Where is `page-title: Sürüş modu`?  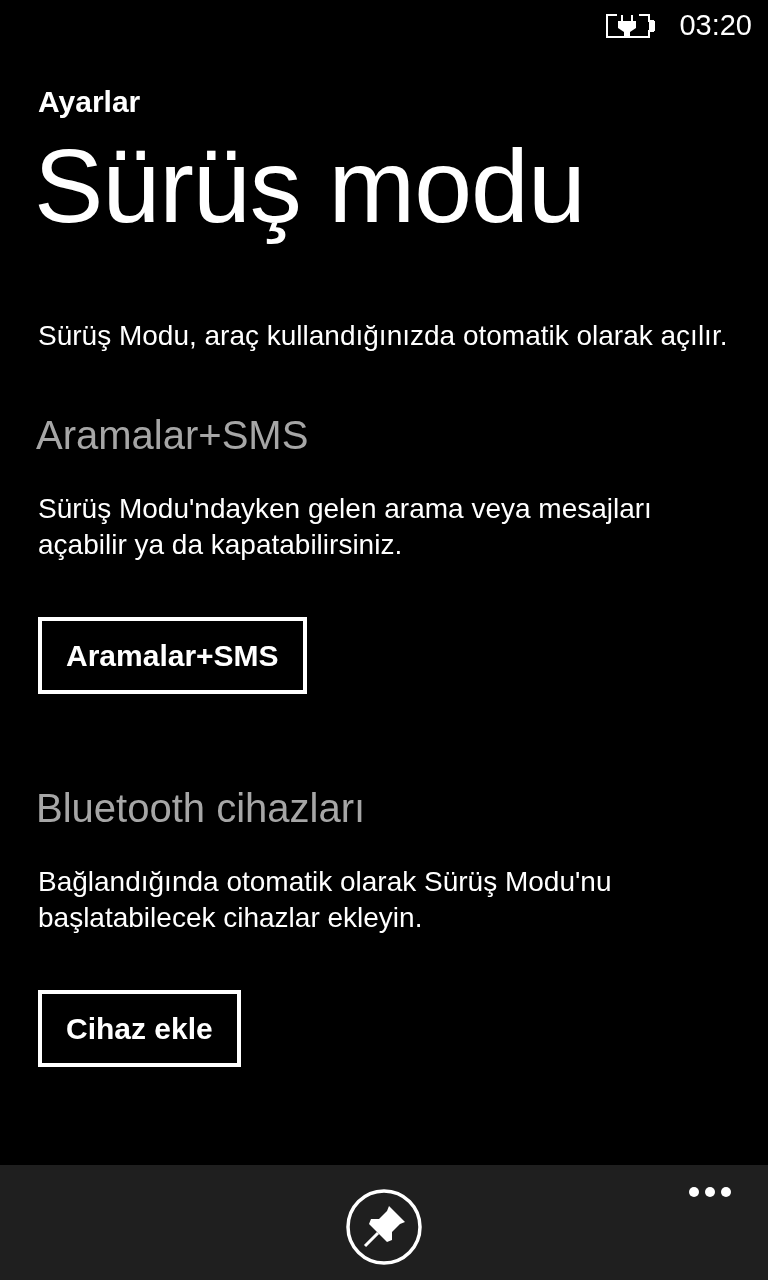
page-title: Sürüş modu is located at coordinates (310, 186).